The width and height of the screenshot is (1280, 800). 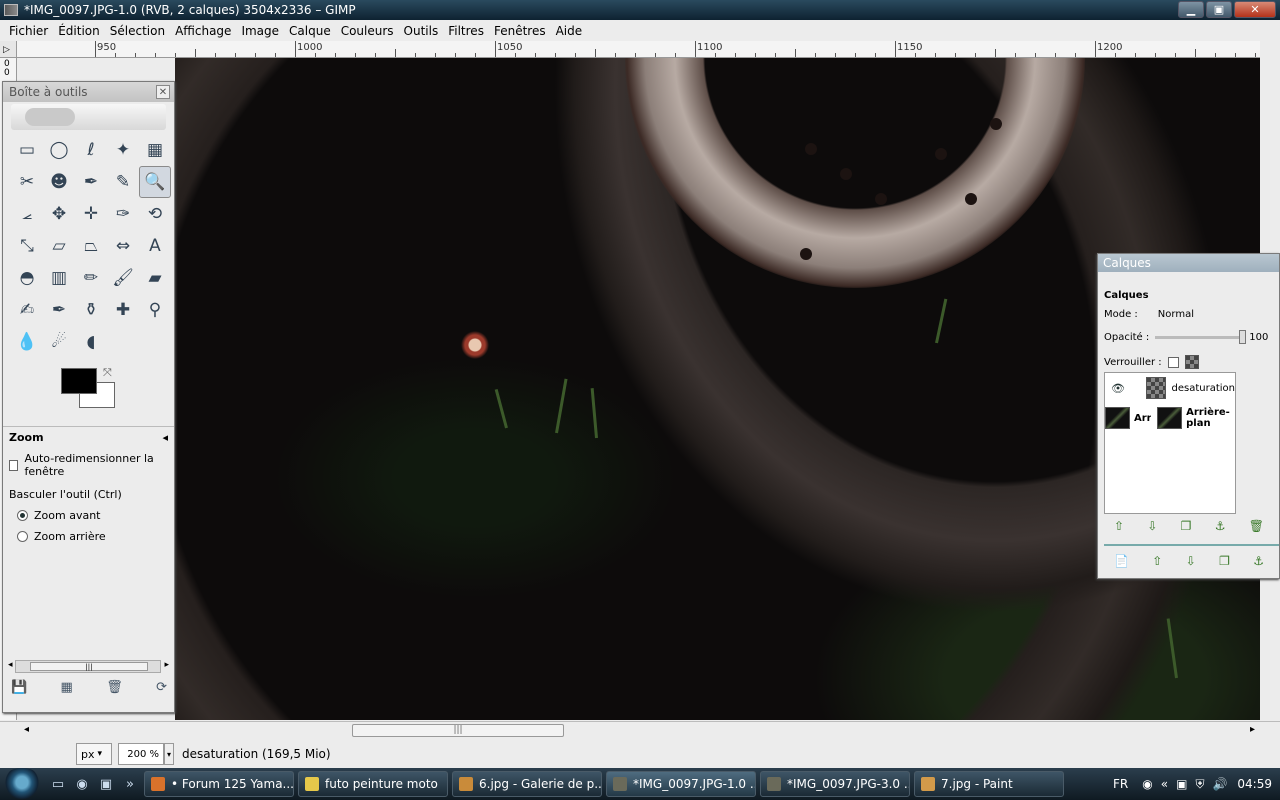 I want to click on move-tool-icon: ✥, so click(x=59, y=214).